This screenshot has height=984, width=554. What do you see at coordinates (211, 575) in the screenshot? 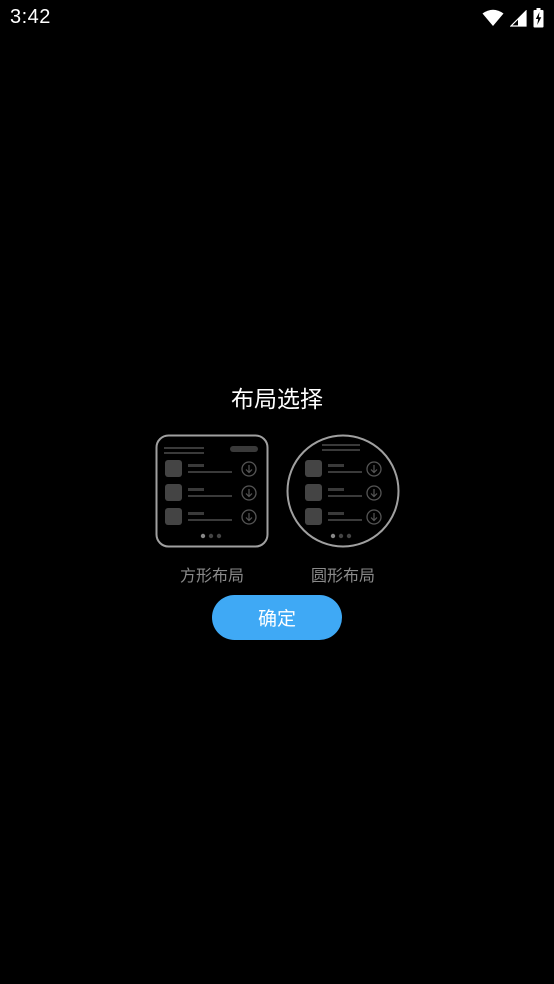
I see `square-layout-label: 方形布局` at bounding box center [211, 575].